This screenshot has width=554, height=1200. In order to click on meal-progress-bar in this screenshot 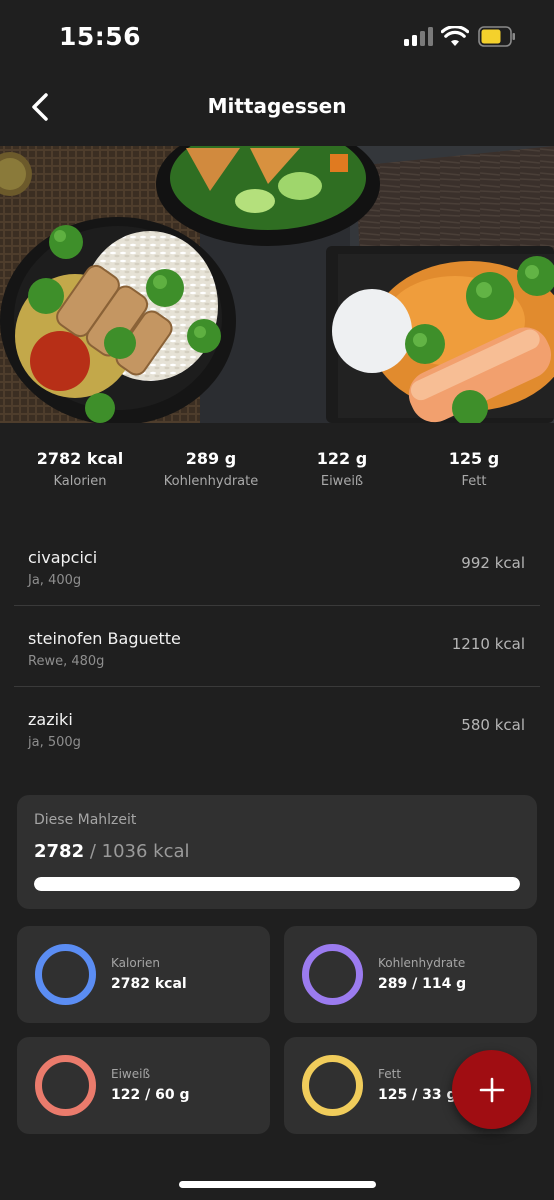, I will do `click(277, 884)`.